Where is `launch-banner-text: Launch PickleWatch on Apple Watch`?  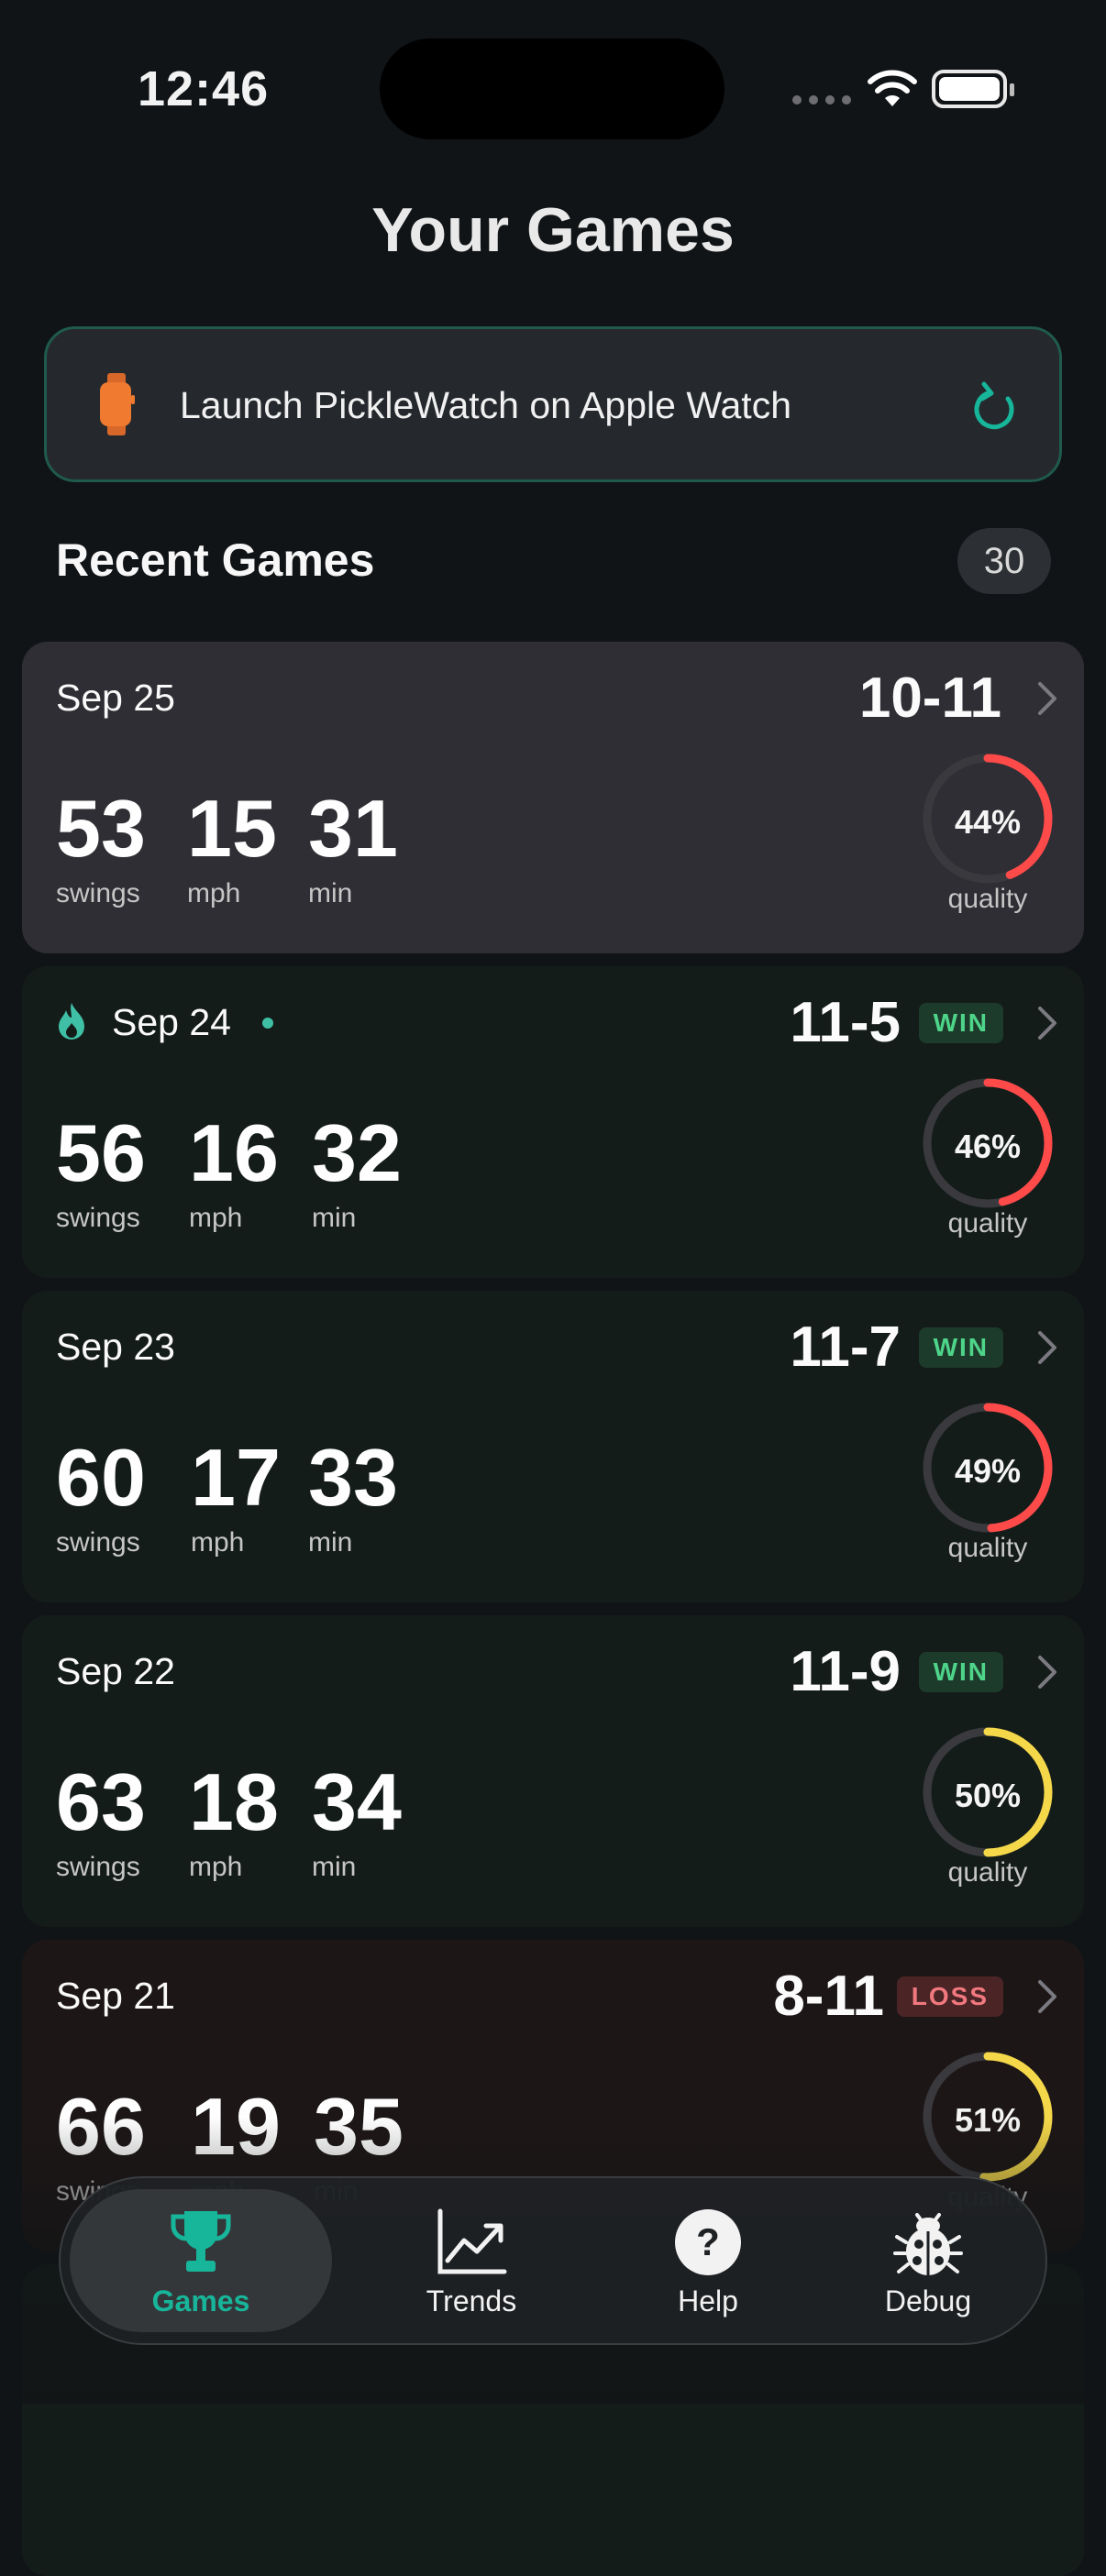 launch-banner-text: Launch PickleWatch on Apple Watch is located at coordinates (486, 405).